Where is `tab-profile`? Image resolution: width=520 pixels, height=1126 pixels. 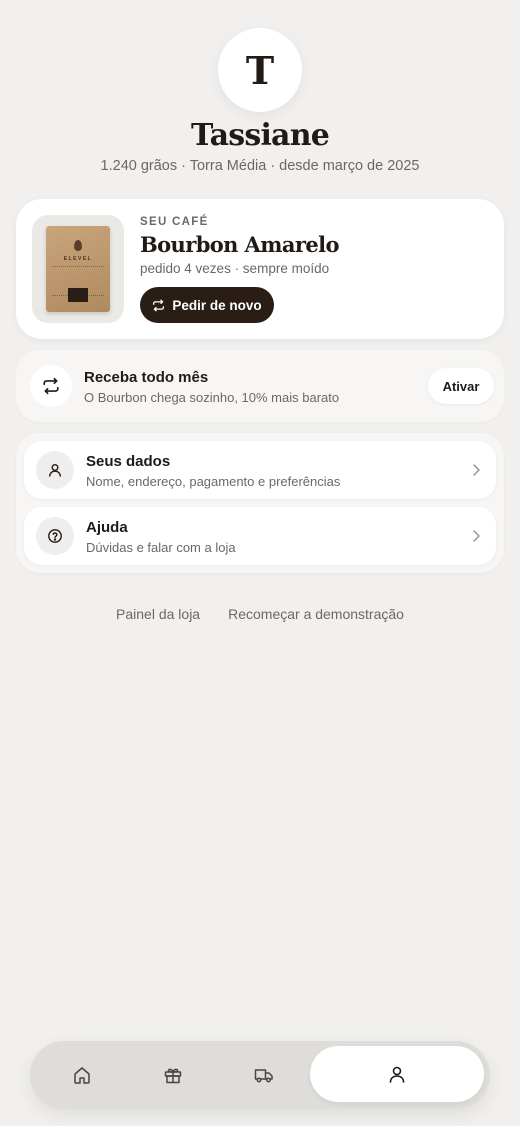 tab-profile is located at coordinates (397, 1074).